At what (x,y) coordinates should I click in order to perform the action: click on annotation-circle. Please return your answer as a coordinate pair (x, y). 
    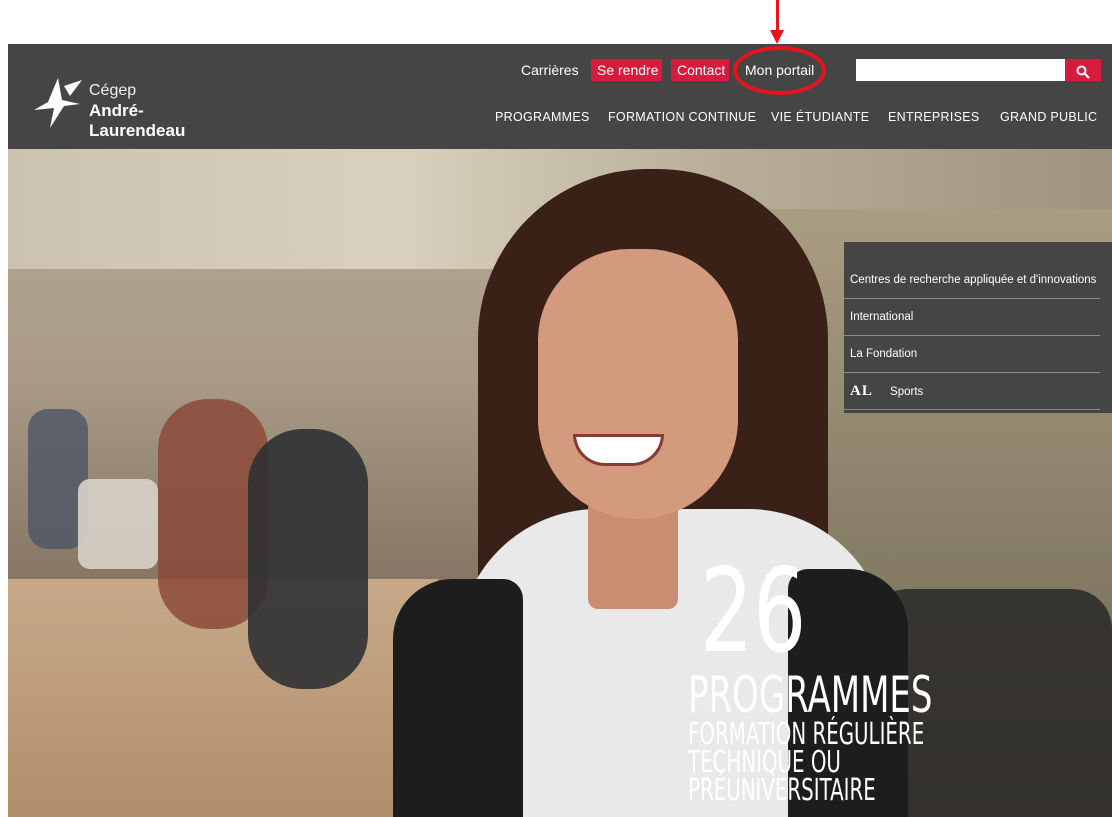
    Looking at the image, I should click on (779, 70).